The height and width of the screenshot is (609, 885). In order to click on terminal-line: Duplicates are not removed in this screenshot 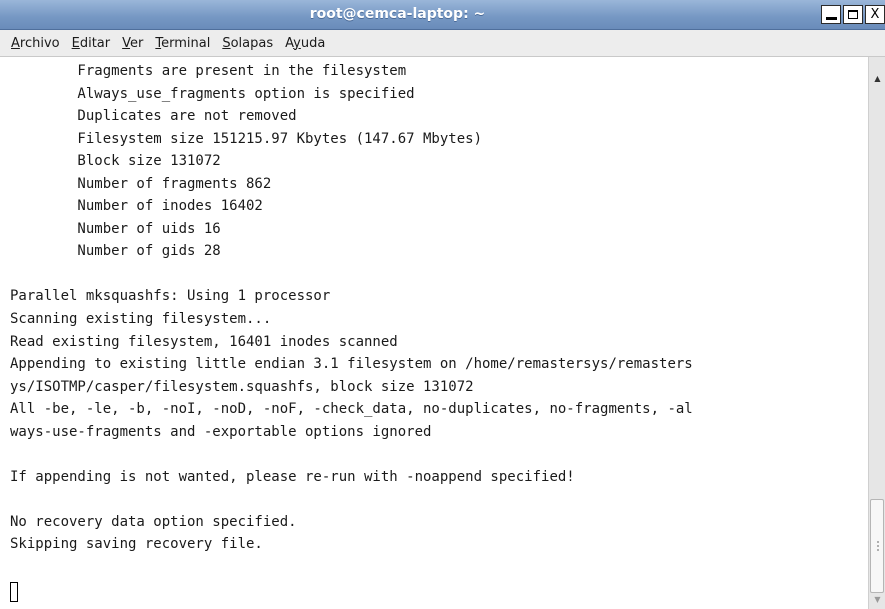, I will do `click(153, 116)`.